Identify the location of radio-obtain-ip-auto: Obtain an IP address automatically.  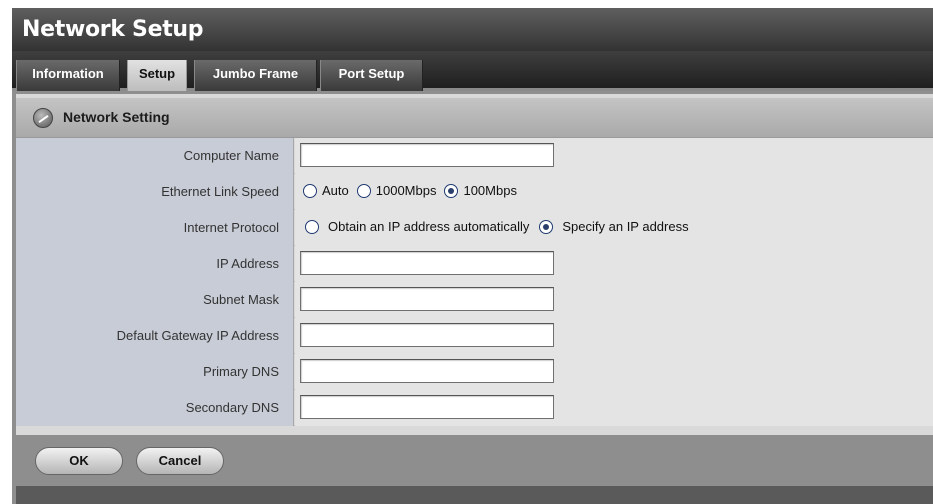
(417, 226).